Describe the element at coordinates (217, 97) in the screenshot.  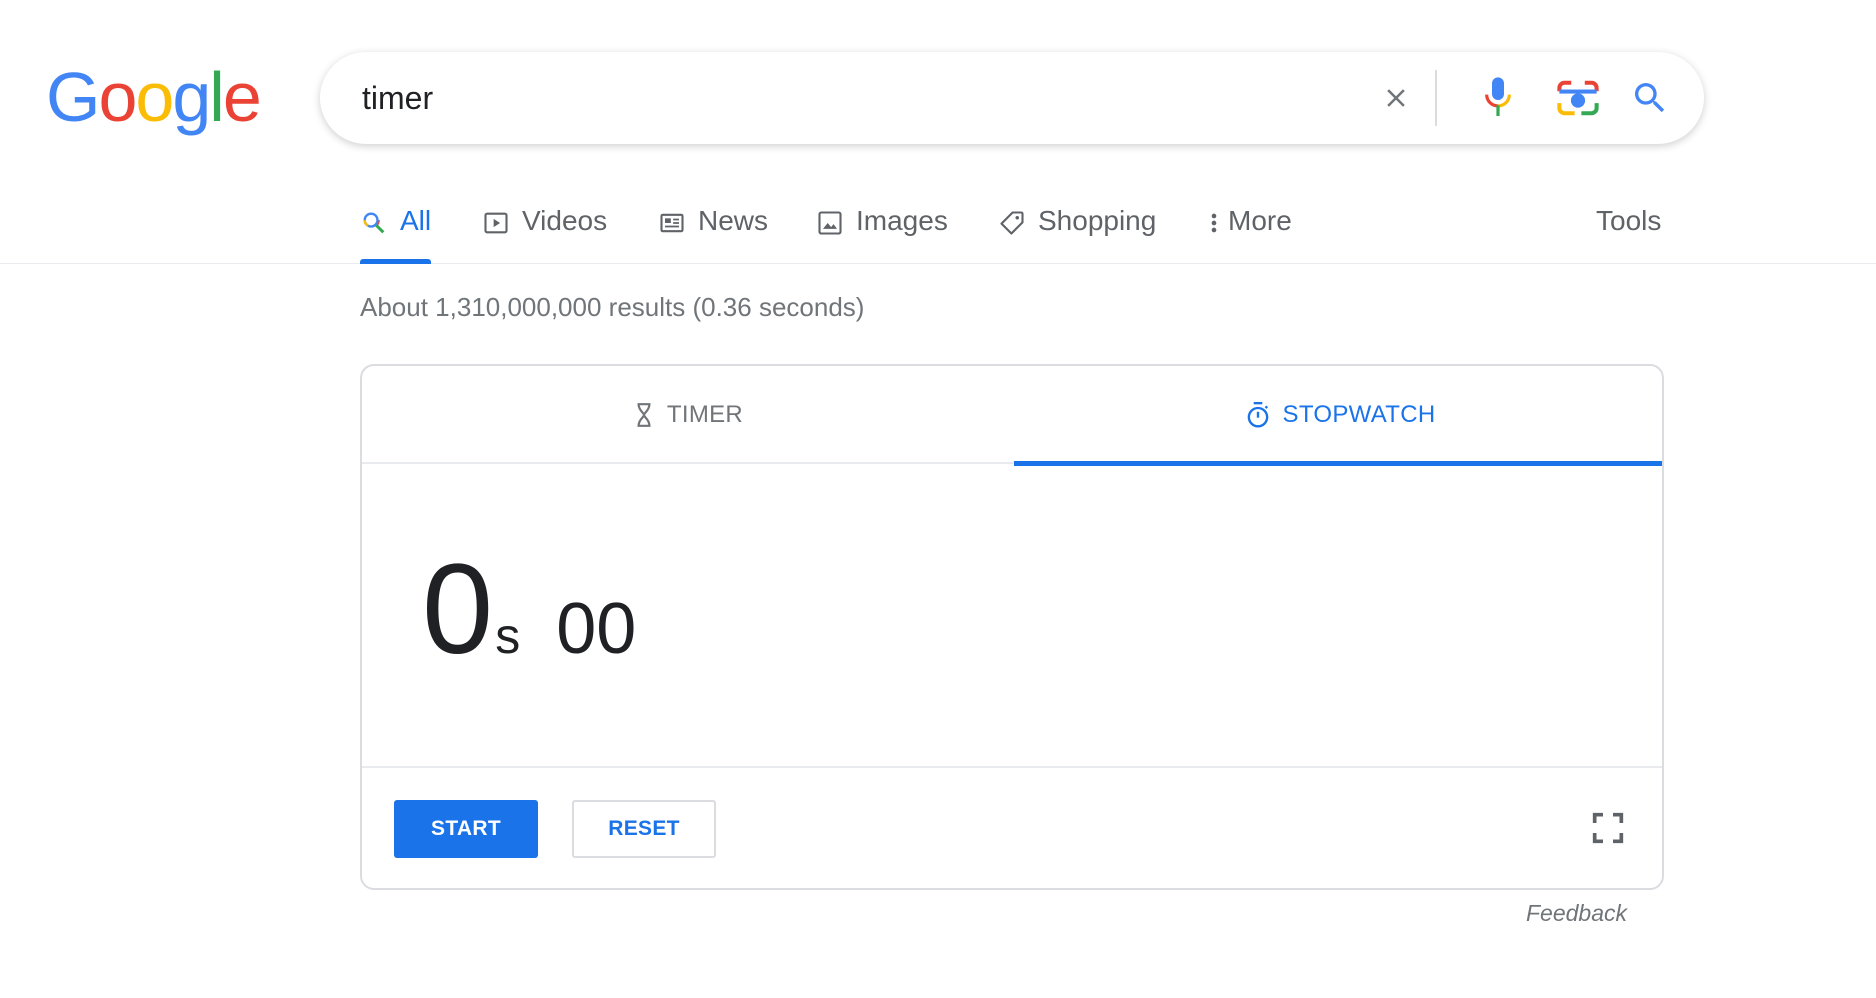
I see `logo-letter: l` at that location.